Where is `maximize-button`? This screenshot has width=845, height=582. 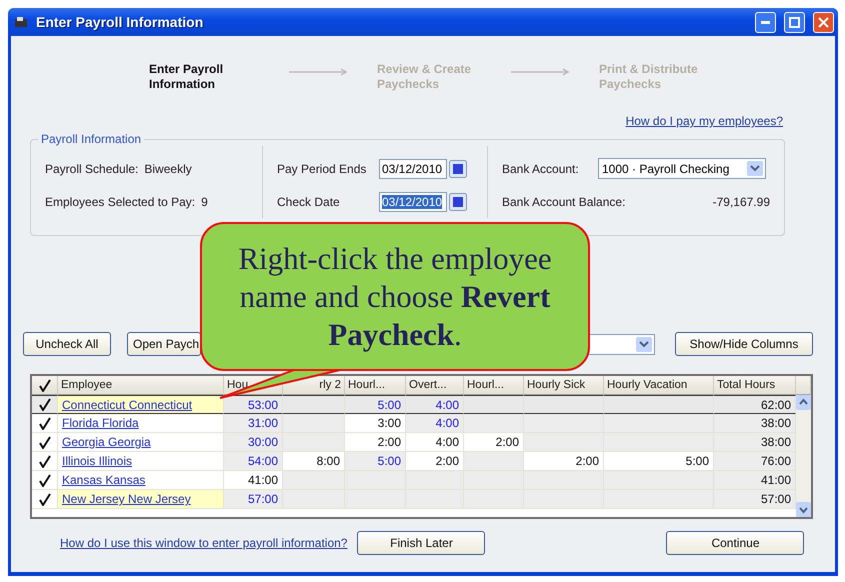 maximize-button is located at coordinates (794, 22).